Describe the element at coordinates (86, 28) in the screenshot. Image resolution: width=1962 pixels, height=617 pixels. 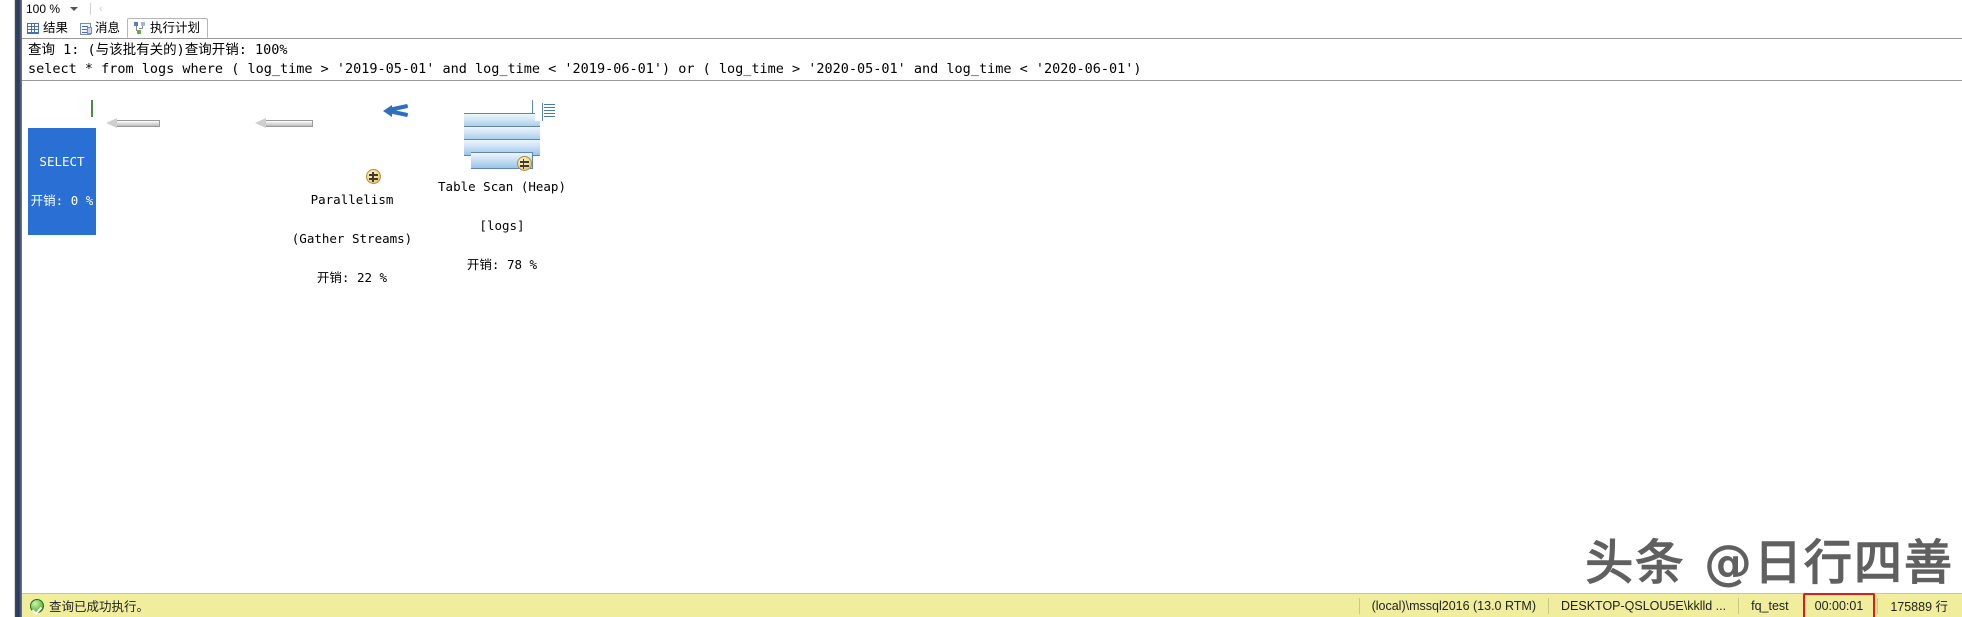
I see `message-icon` at that location.